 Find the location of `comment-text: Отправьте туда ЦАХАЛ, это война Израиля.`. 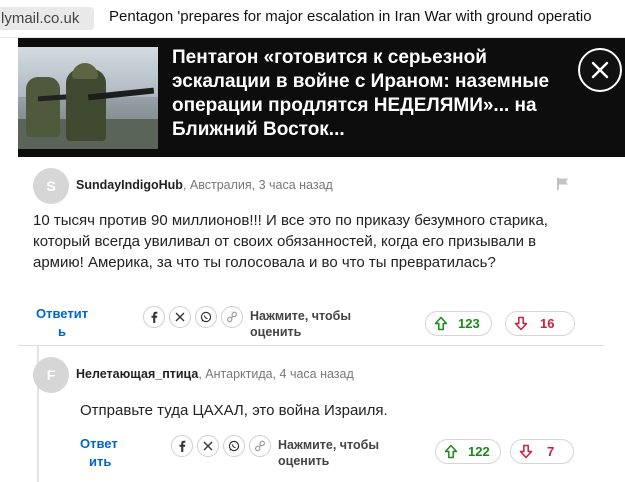

comment-text: Отправьте туда ЦАХАЛ, это война Израиля. is located at coordinates (234, 410).